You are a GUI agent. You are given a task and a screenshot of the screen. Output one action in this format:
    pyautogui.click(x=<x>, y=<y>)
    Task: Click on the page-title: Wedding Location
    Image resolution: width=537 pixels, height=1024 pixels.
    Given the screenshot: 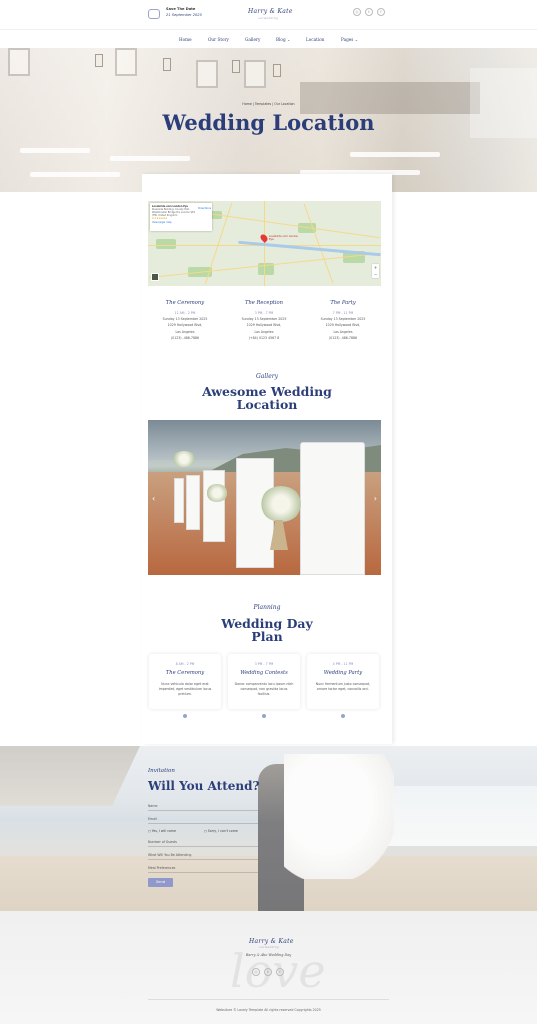 What is the action you would take?
    pyautogui.click(x=268, y=122)
    